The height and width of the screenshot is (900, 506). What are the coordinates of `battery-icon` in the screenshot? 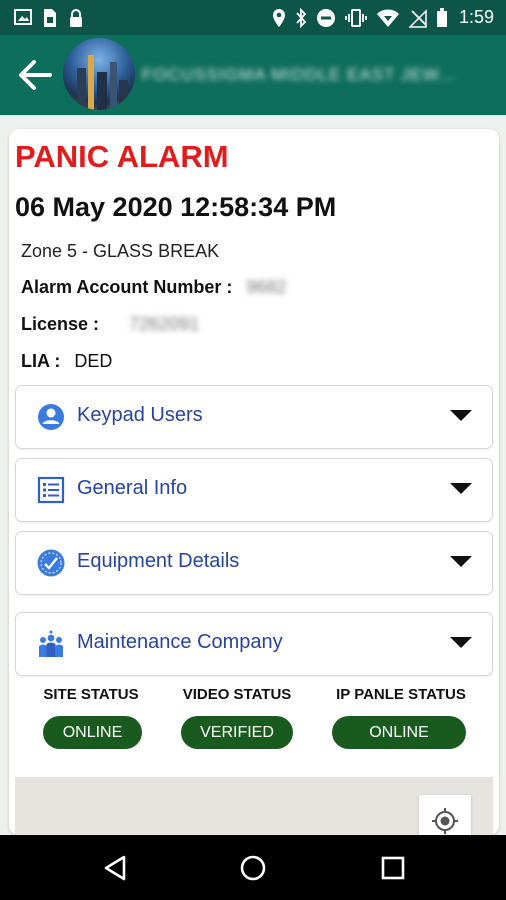 It's located at (441, 17).